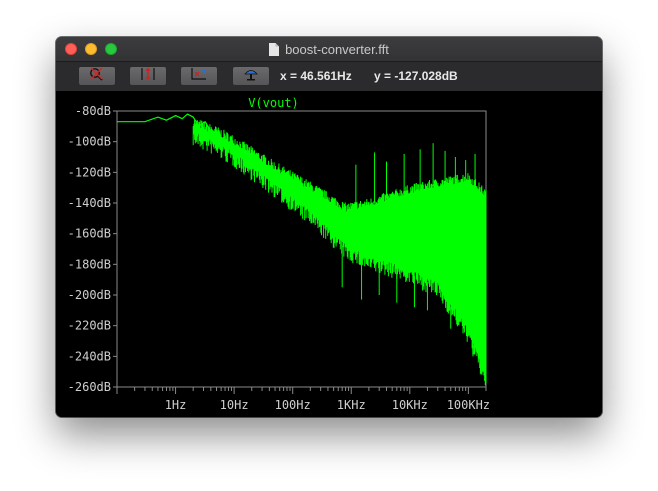 The height and width of the screenshot is (491, 658). What do you see at coordinates (89, 356) in the screenshot?
I see `y-tick-label: -240dB` at bounding box center [89, 356].